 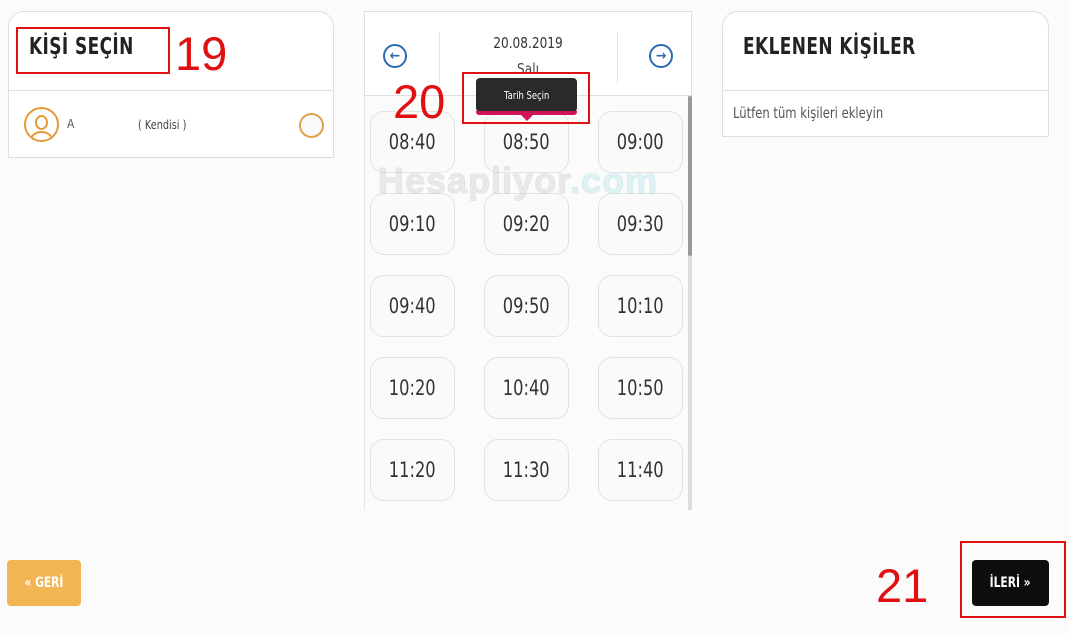 I want to click on time-slot-label: 10:20, so click(x=412, y=388).